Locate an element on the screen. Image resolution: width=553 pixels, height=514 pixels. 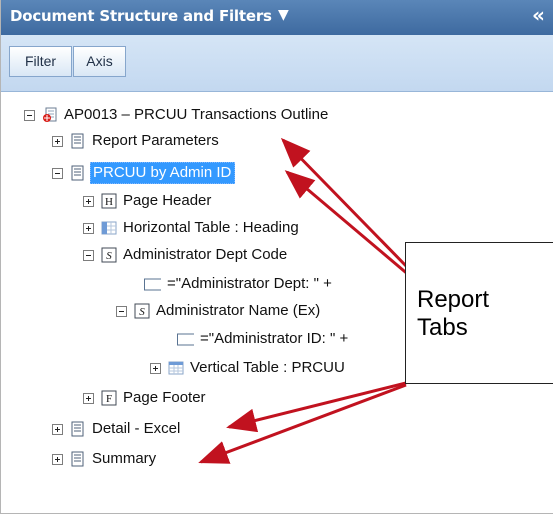
panel-title: Document Structure and Filters is located at coordinates (141, 16).